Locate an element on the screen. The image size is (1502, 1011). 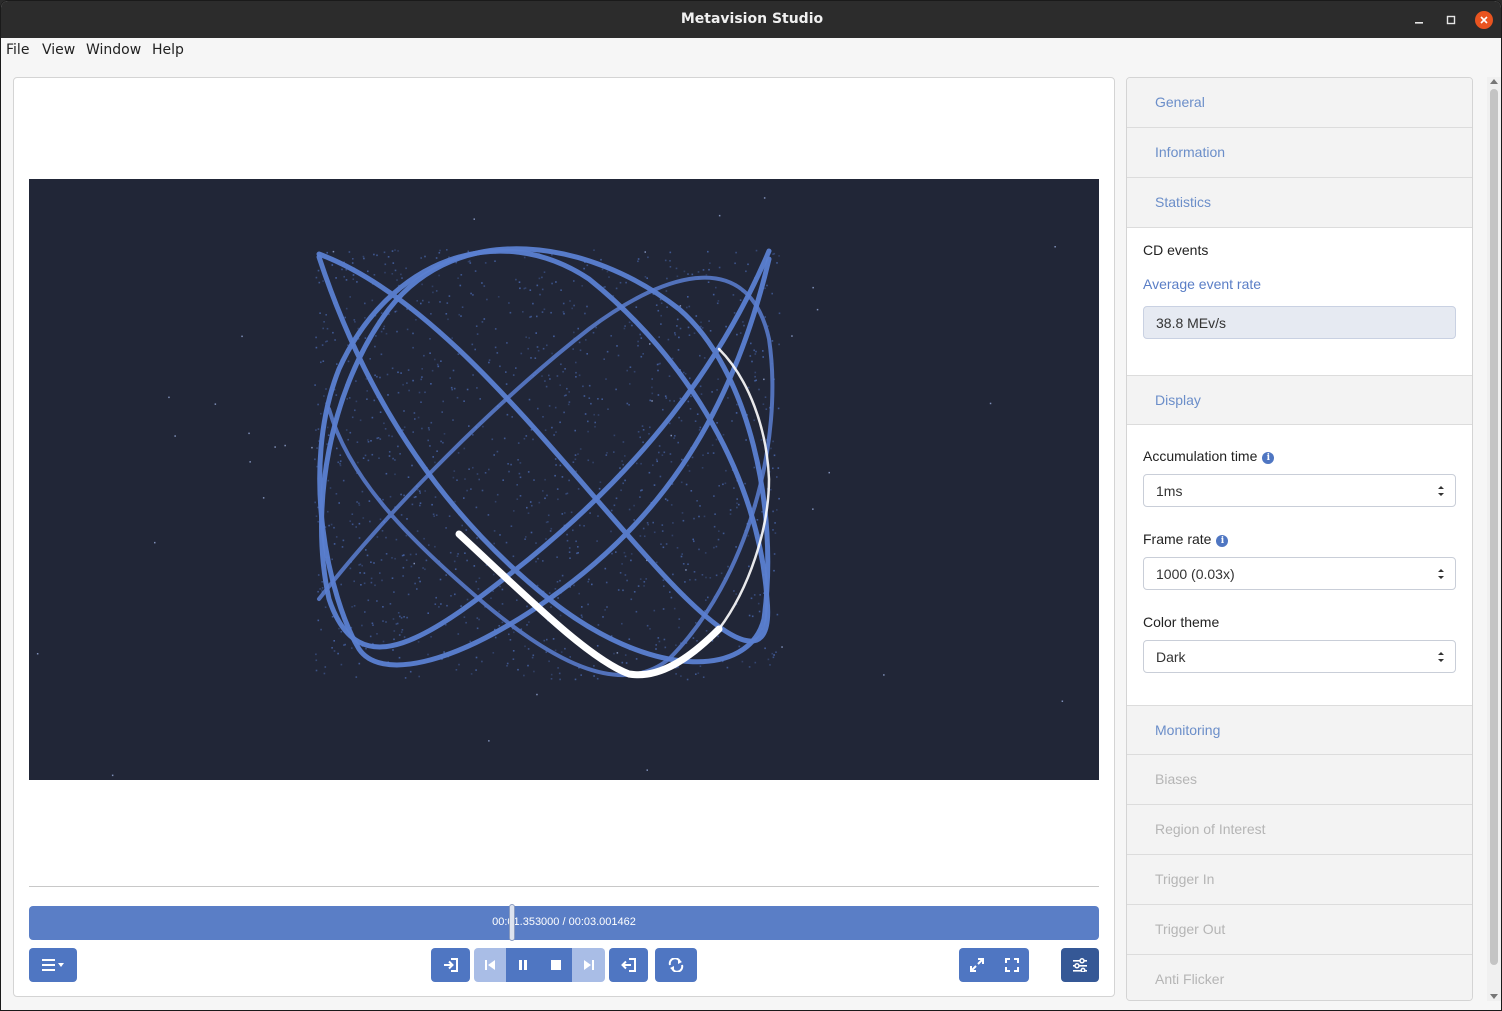
frame-rate-label: Frame rate i is located at coordinates (1186, 539).